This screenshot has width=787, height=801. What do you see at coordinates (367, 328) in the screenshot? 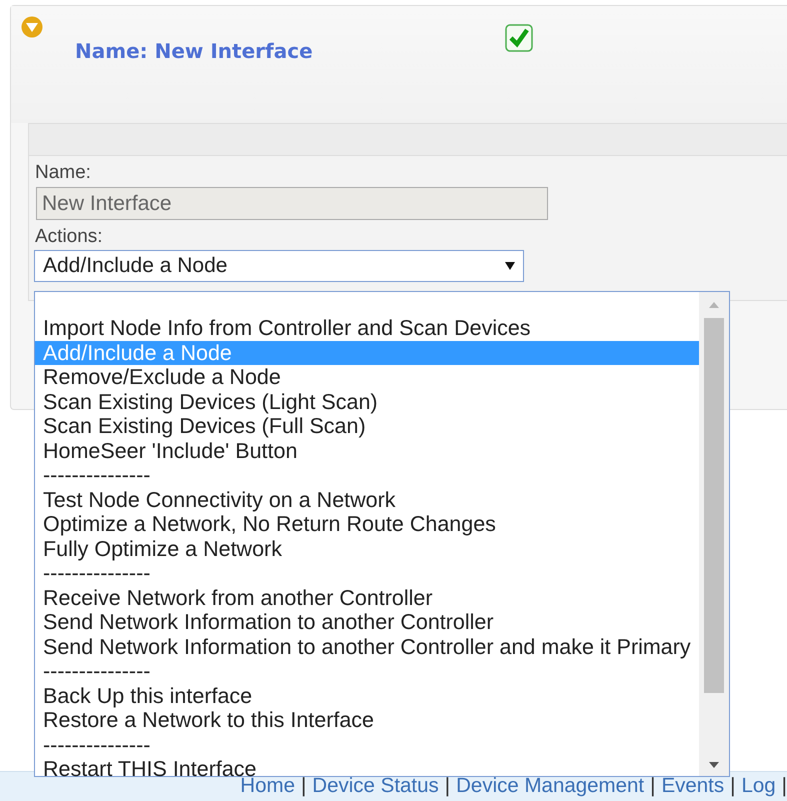
I see `dropdown-option: Import Node Info from Controller and Scan Devices` at bounding box center [367, 328].